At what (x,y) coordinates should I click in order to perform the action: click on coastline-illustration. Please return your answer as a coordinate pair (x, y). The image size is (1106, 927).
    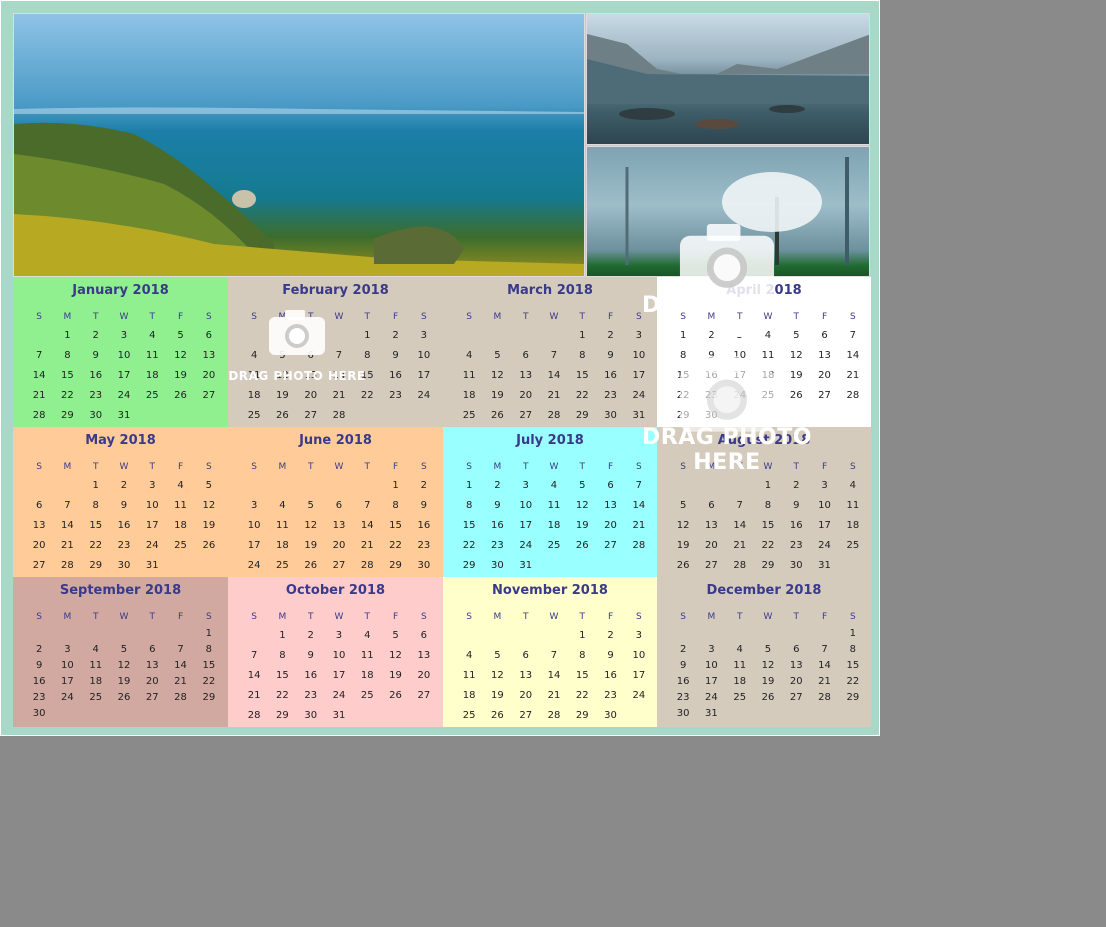
    Looking at the image, I should click on (299, 191).